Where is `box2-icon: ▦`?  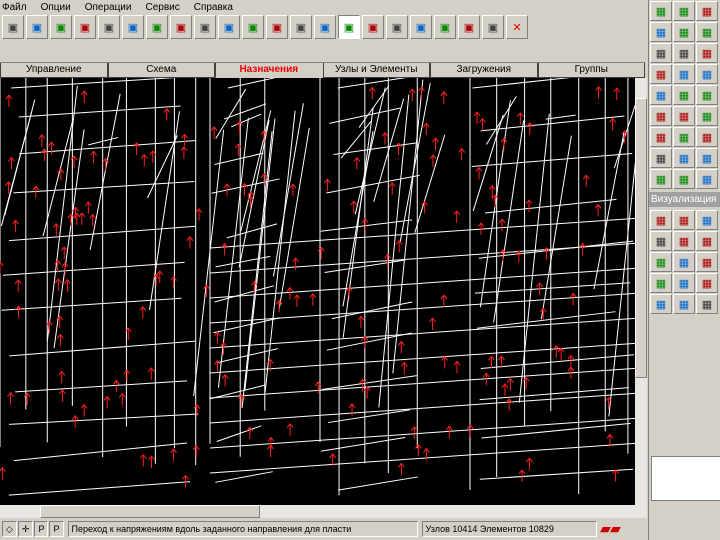
box2-icon: ▦ is located at coordinates (684, 241).